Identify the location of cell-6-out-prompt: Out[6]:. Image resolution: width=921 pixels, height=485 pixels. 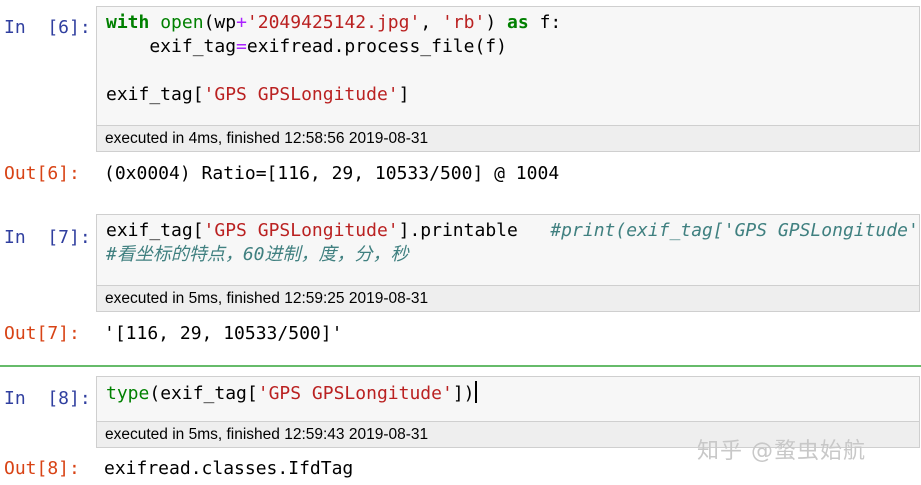
(42, 173).